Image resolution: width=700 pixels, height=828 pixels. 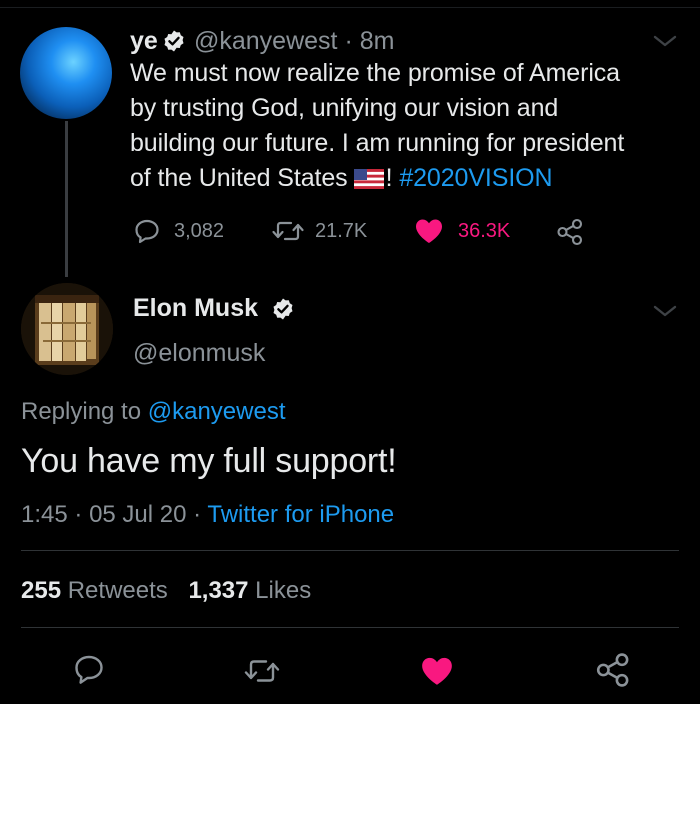 I want to click on retweets-stat: 255 Retweets, so click(x=94, y=590).